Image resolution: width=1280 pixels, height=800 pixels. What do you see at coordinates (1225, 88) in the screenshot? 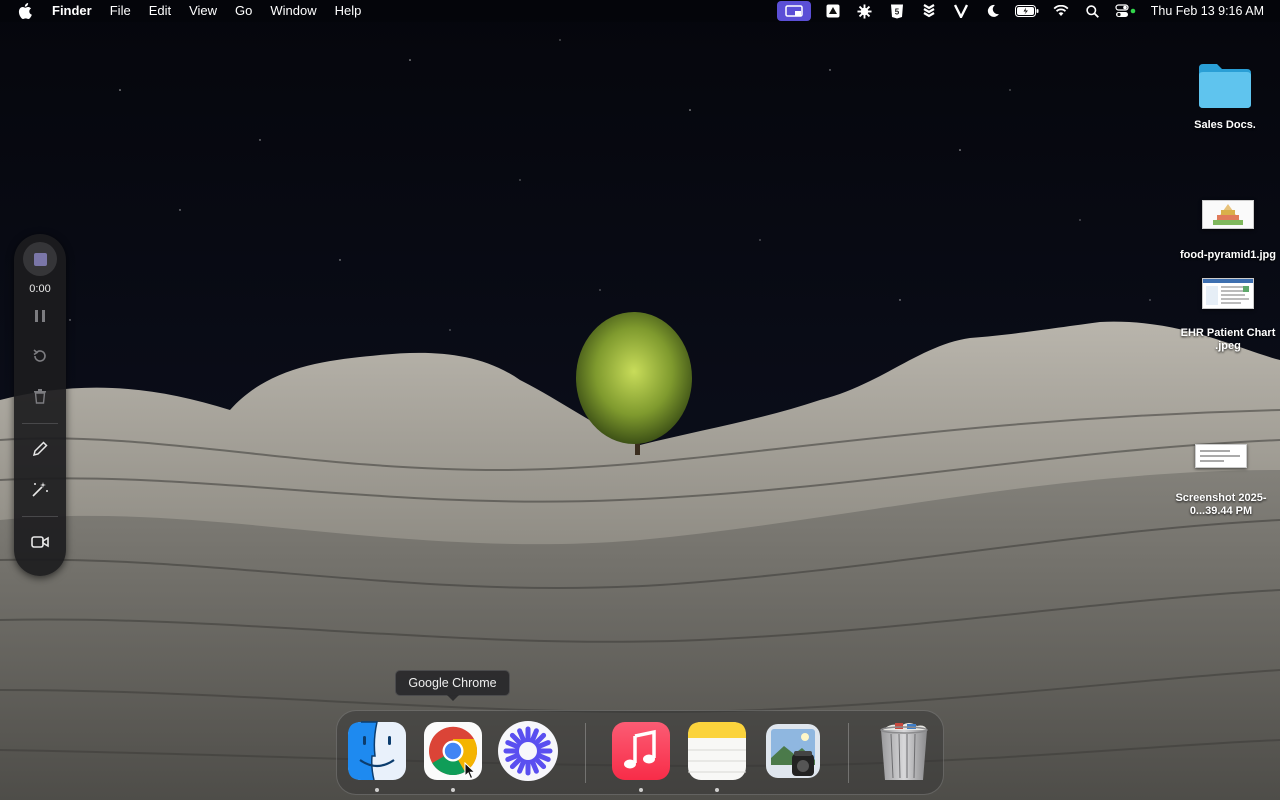
I see `folder-icon` at bounding box center [1225, 88].